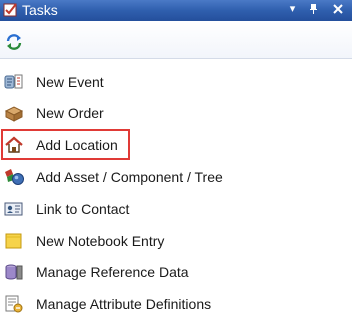  I want to click on task-manage-reference-data: Manage Reference Data, so click(176, 272).